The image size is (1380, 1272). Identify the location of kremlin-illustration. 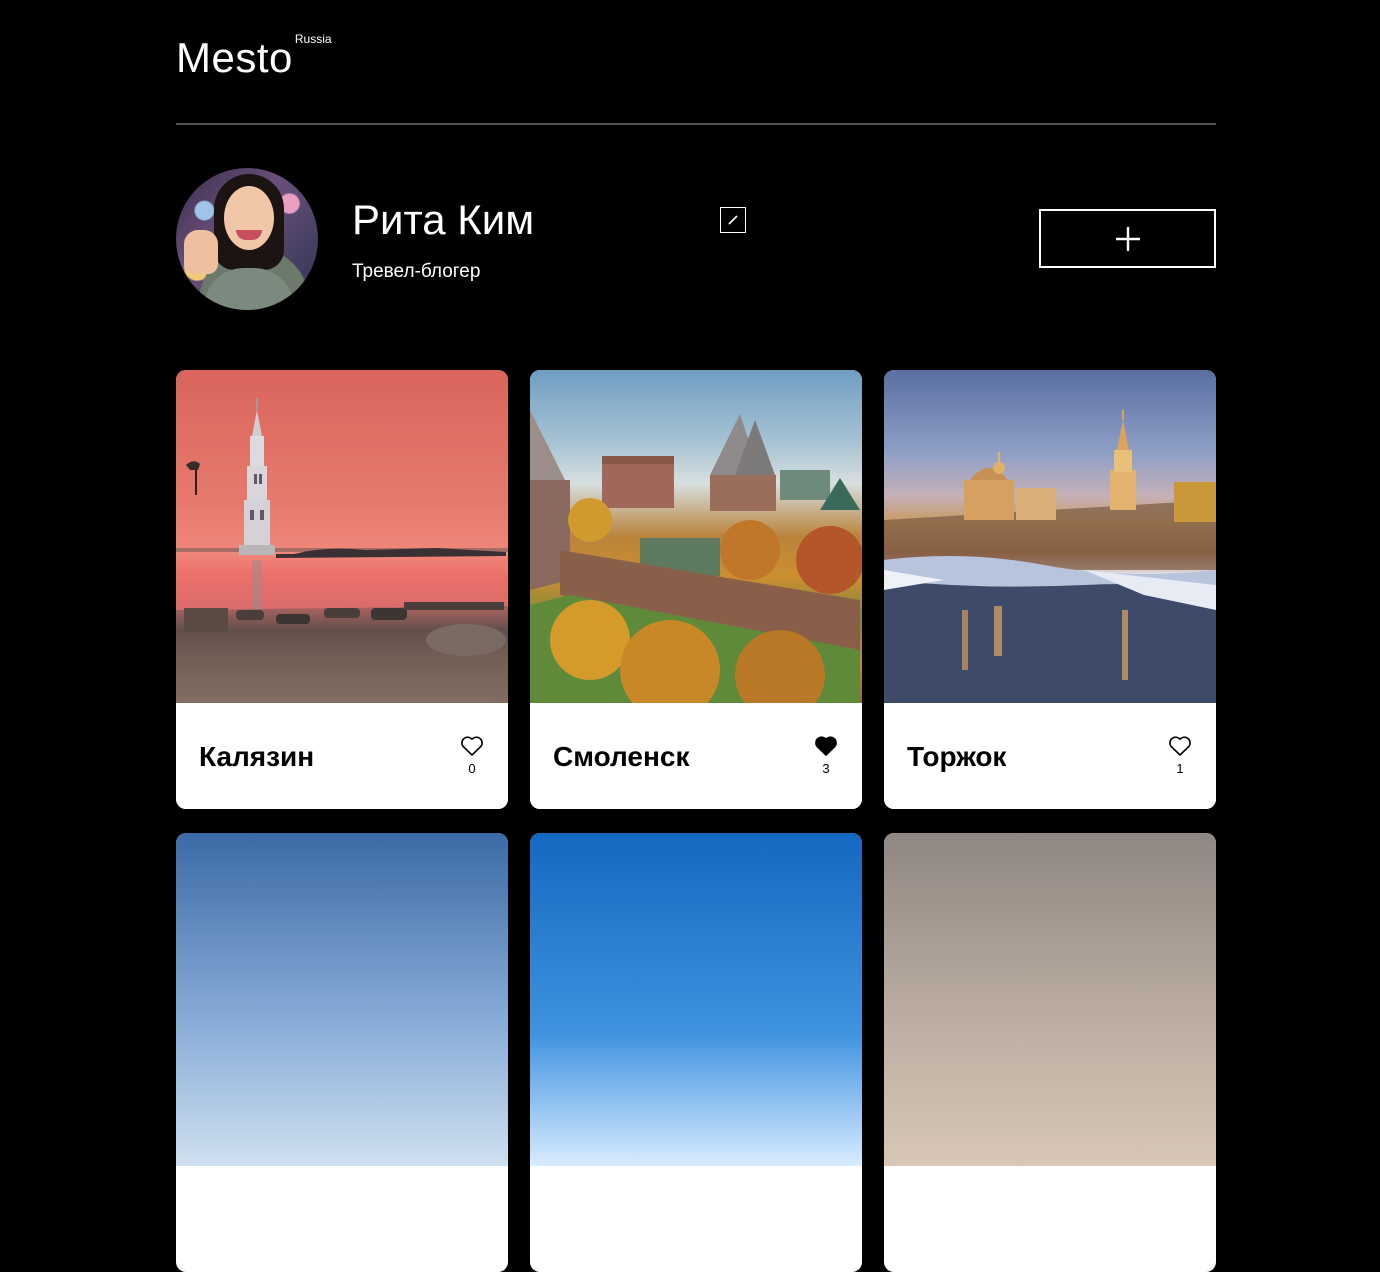
(696, 556).